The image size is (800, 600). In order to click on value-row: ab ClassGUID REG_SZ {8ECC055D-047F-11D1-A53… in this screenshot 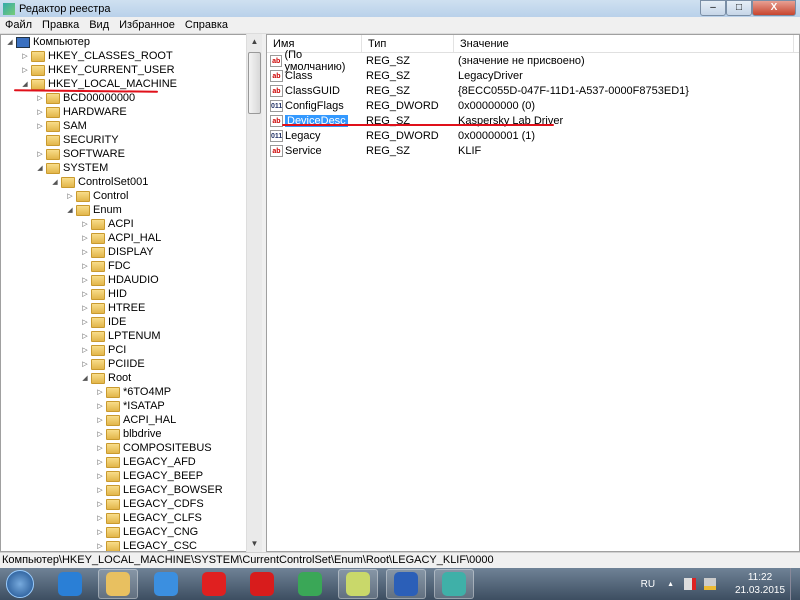, I will do `click(533, 90)`.